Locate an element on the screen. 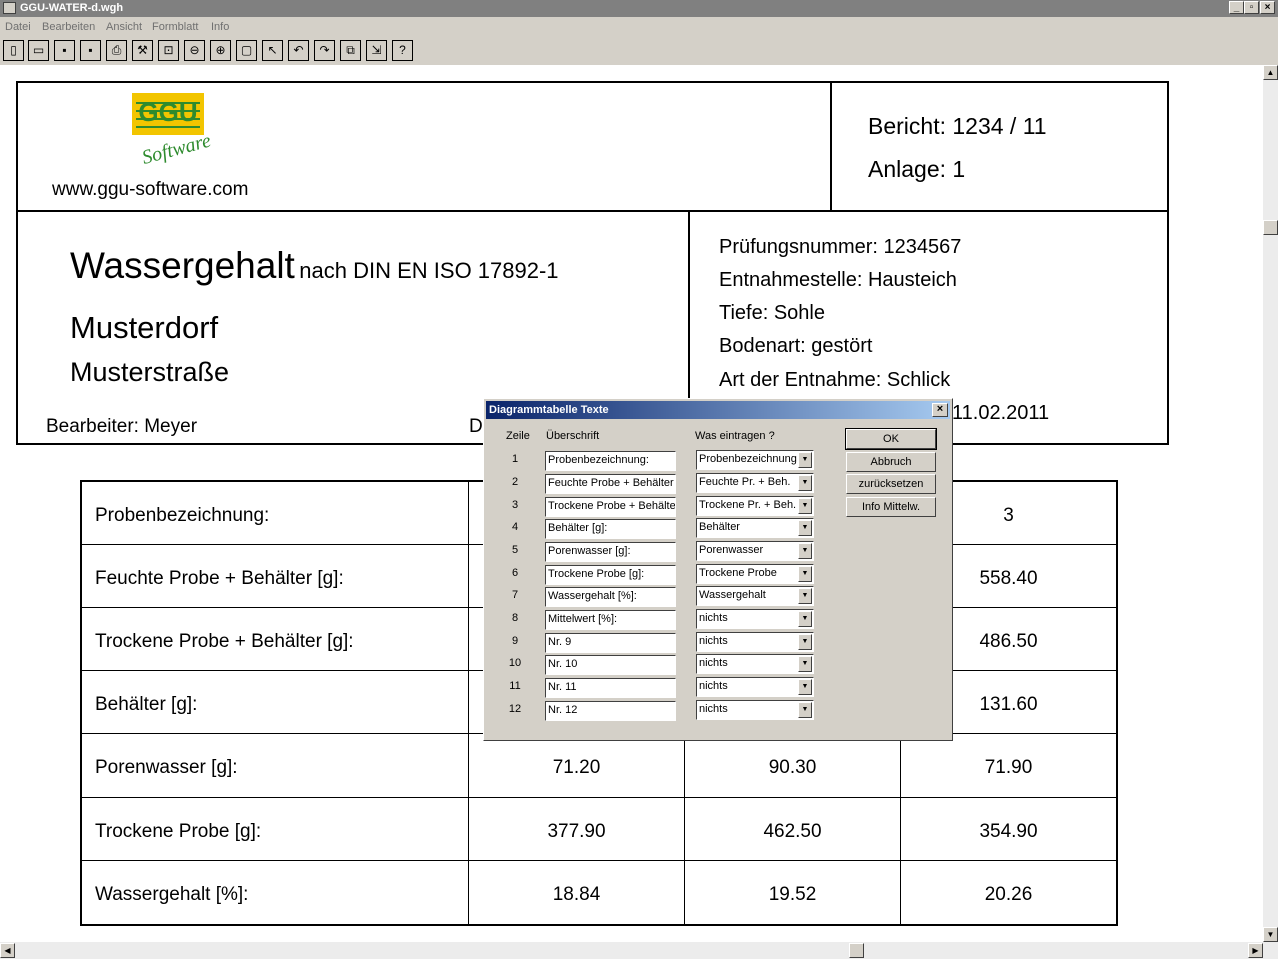  info-pruefungsnummer: Prüfungsnummer: 1234567 is located at coordinates (840, 247).